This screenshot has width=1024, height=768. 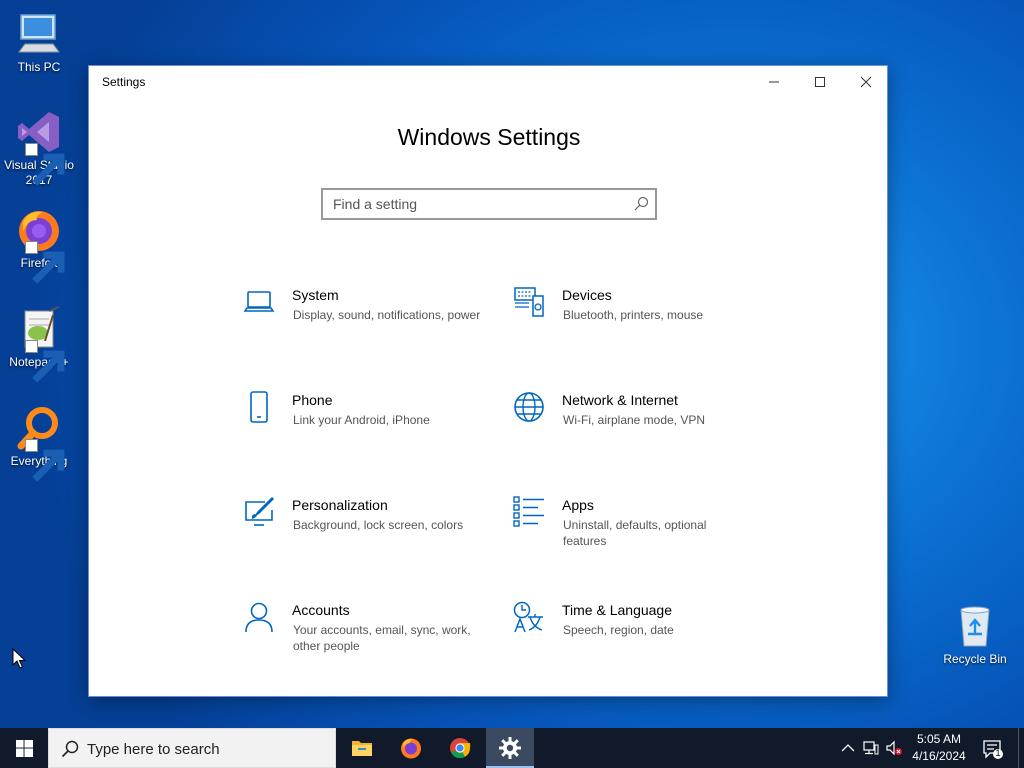 I want to click on settings-tile-time-language: Time & Language Speech, region, date, so click(x=638, y=636).